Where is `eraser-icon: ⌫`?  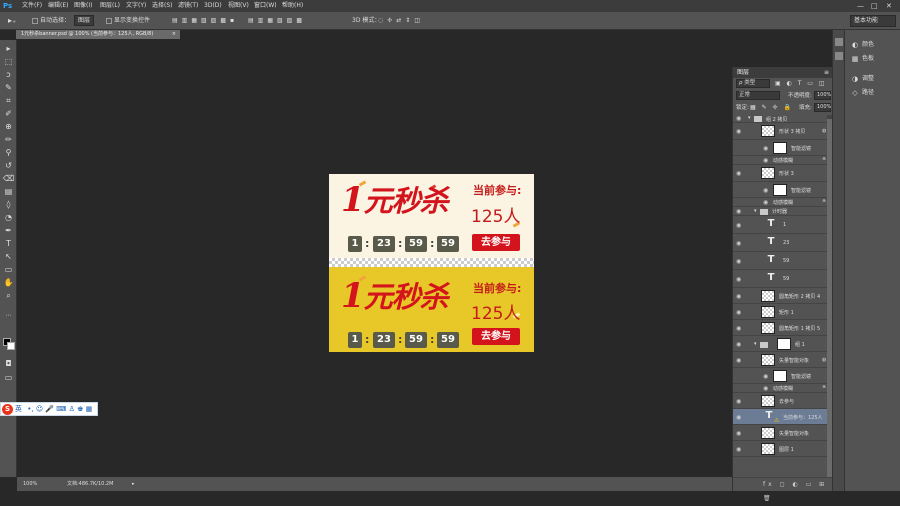 eraser-icon: ⌫ is located at coordinates (8, 178).